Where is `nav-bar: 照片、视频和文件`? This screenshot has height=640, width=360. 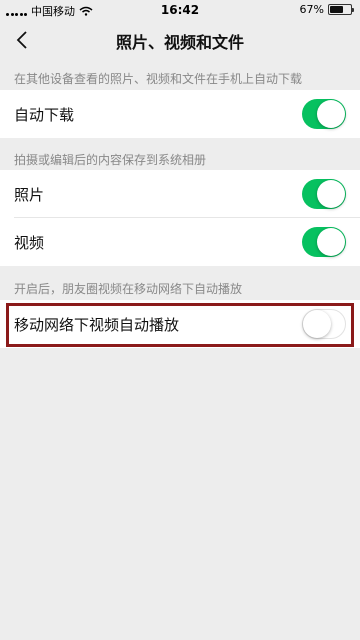 nav-bar: 照片、视频和文件 is located at coordinates (180, 40).